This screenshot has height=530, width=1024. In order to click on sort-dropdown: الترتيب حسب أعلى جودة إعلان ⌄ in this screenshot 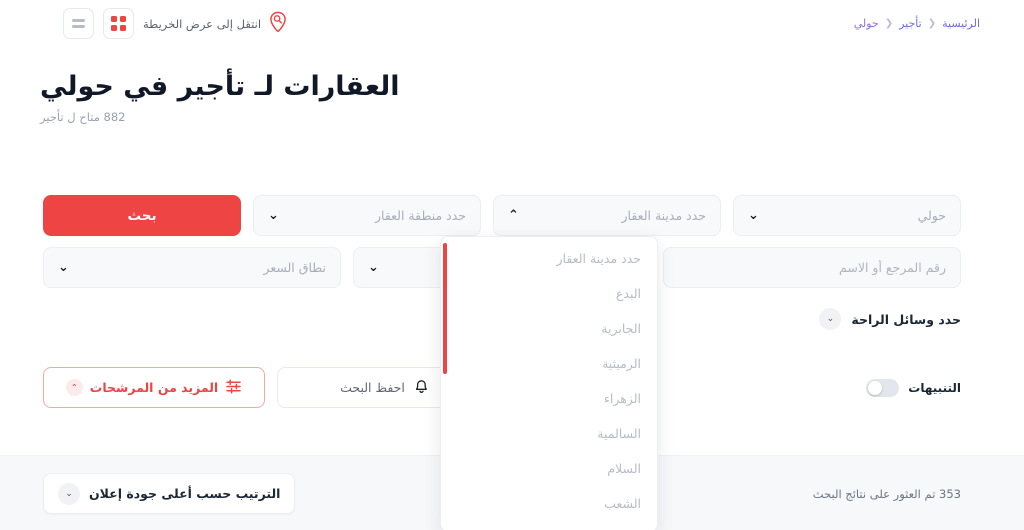, I will do `click(169, 493)`.